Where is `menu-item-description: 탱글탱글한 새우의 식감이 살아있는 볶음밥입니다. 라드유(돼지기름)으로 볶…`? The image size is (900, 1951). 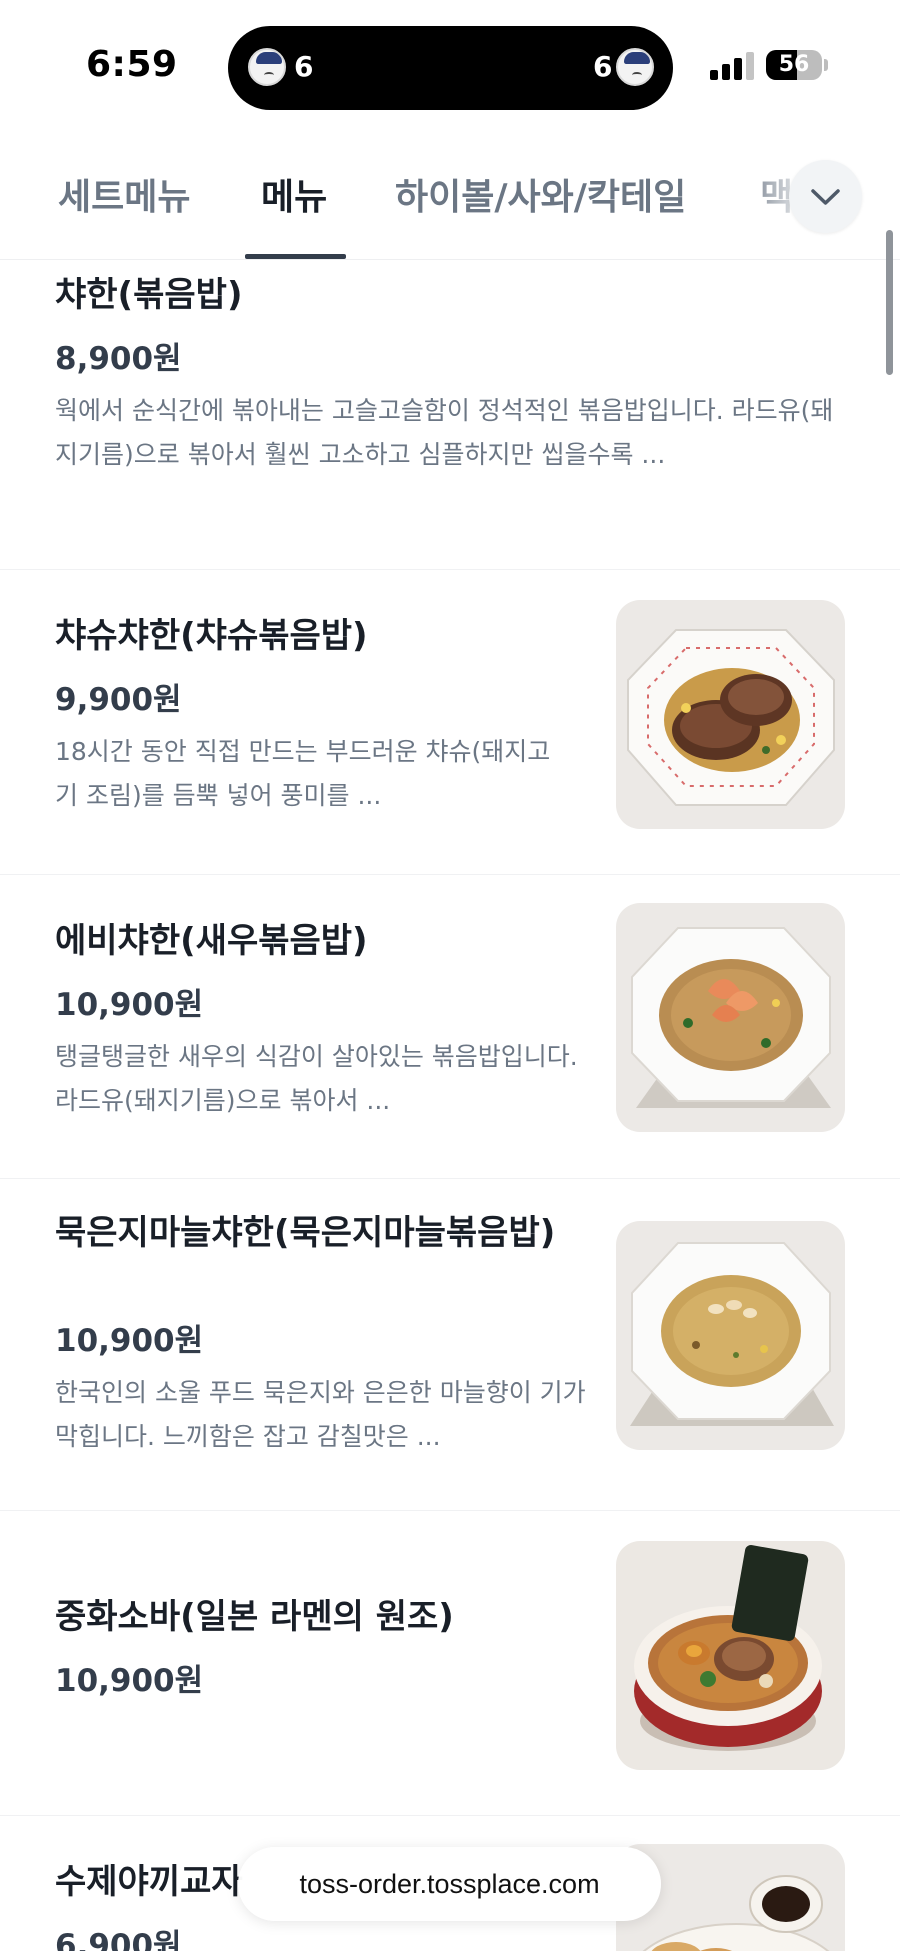
menu-item-description: 탱글탱글한 새우의 식감이 살아있는 볶음밥입니다. 라드유(돼지기름)으로 볶… is located at coordinates (316, 1078).